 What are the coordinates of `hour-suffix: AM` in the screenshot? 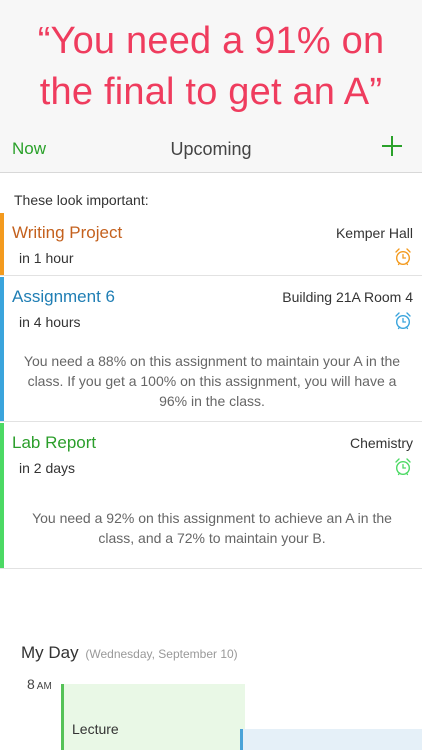 It's located at (44, 686).